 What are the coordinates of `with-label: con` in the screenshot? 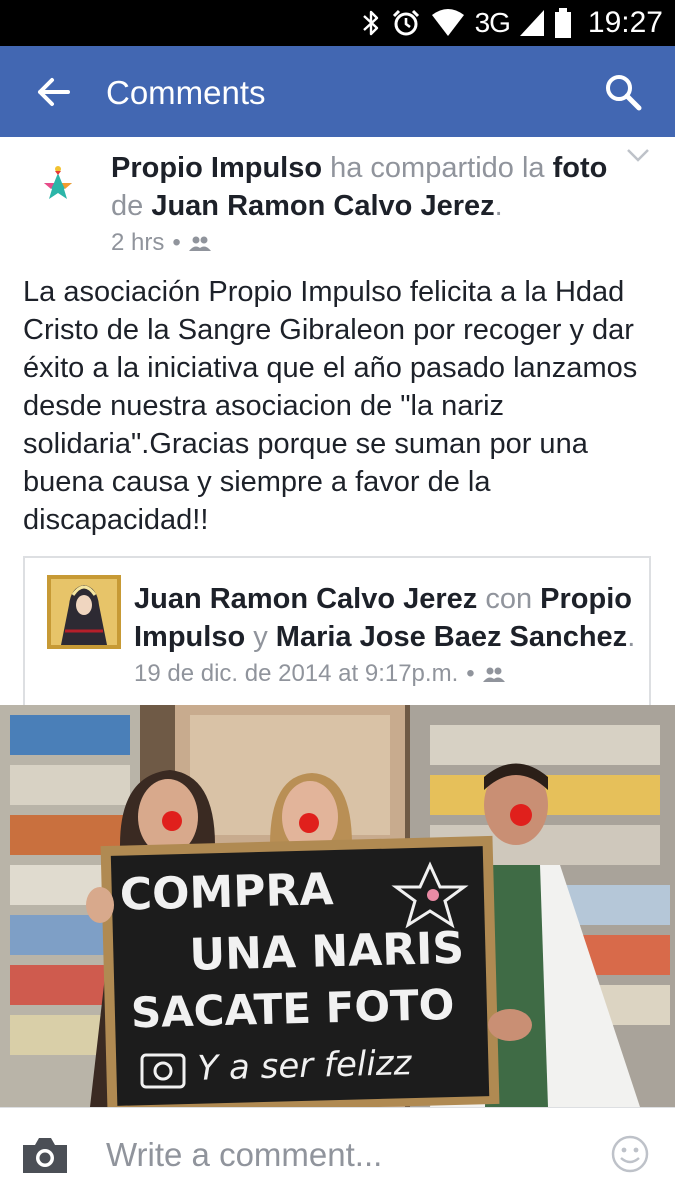 It's located at (509, 599).